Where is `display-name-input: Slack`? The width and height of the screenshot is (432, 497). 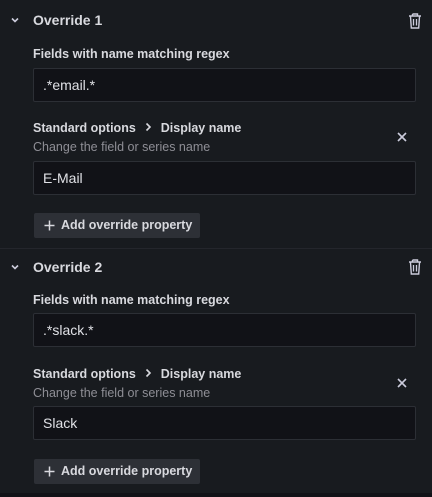
display-name-input: Slack is located at coordinates (224, 423).